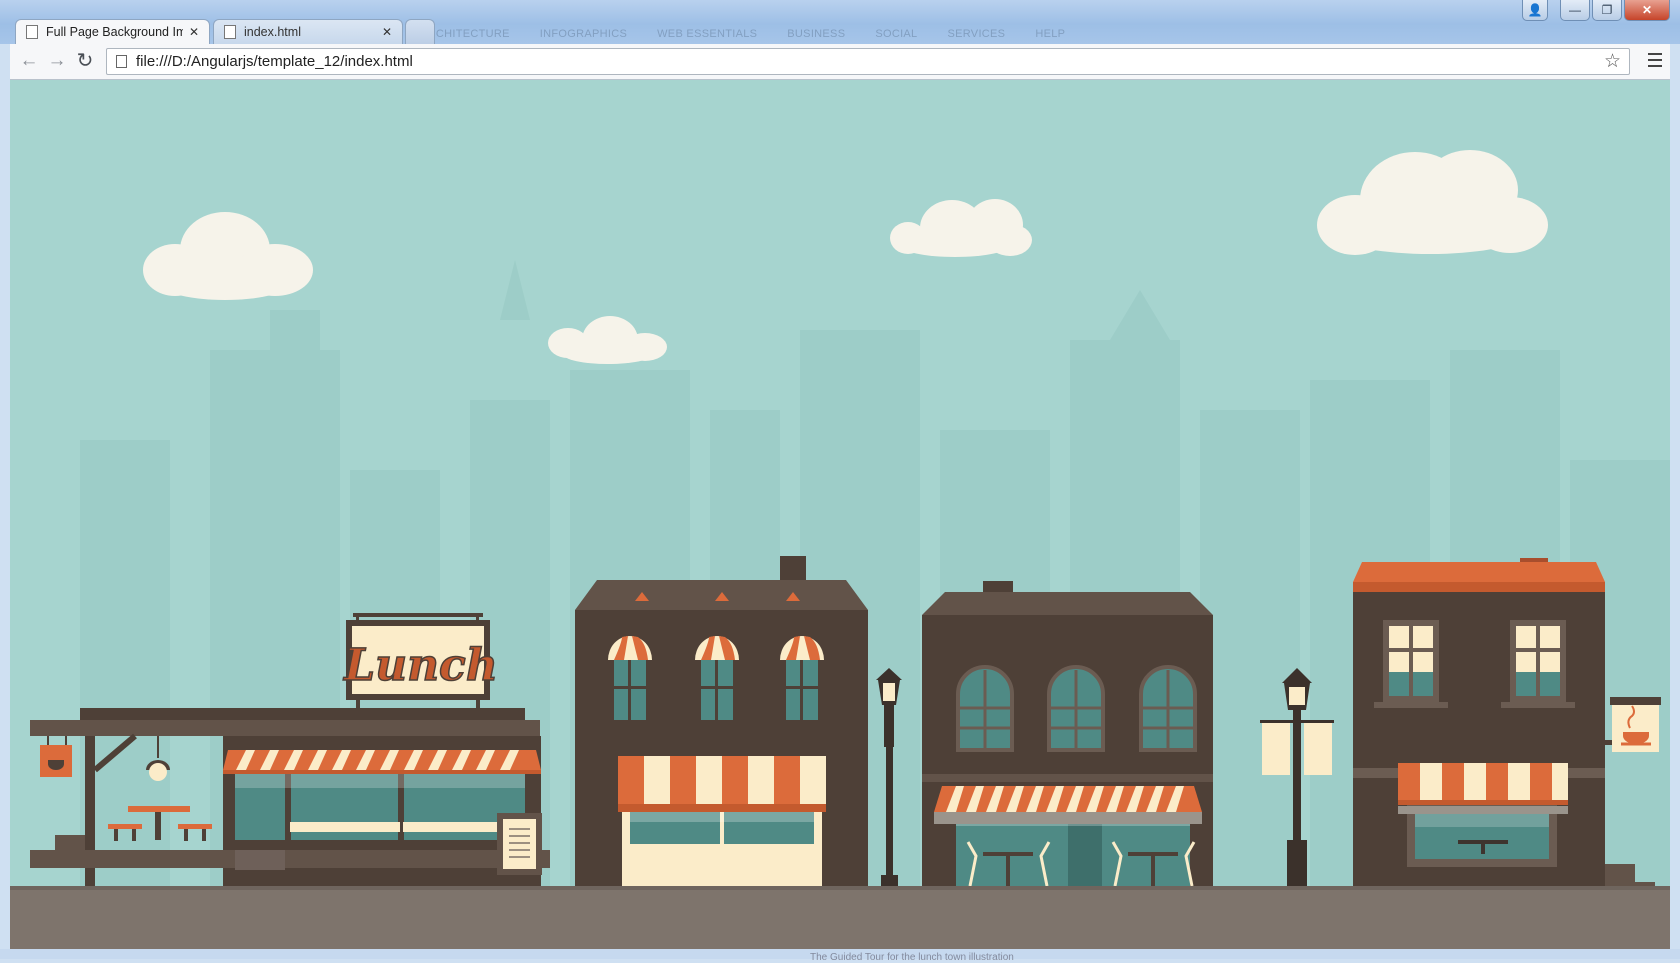  I want to click on tab-title: Full Page Background Ima, so click(114, 32).